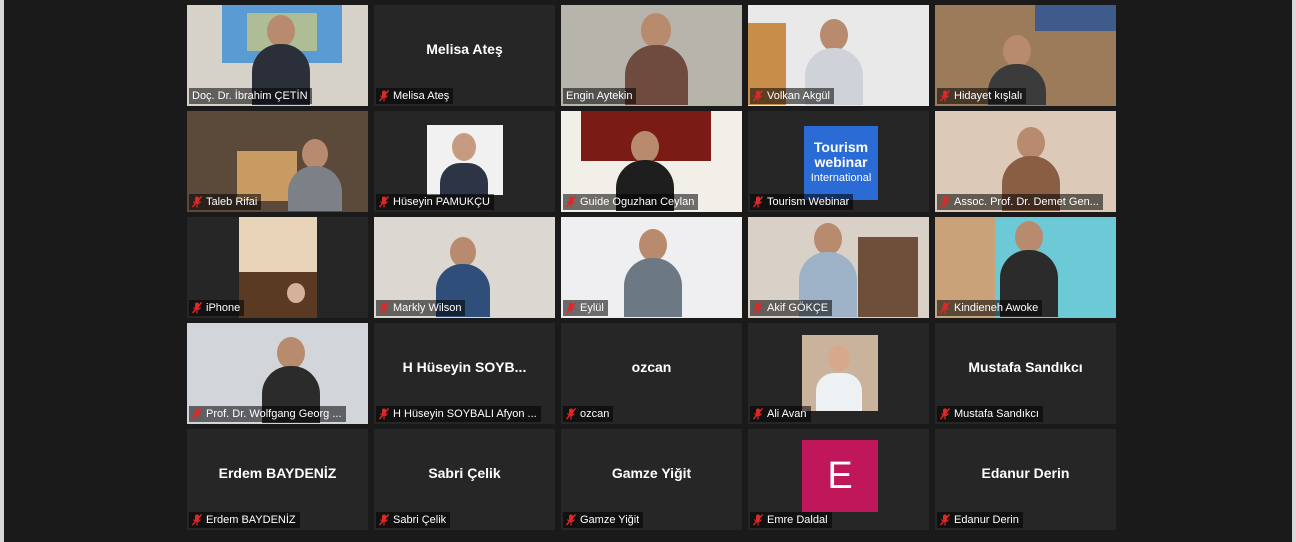 The height and width of the screenshot is (542, 1296). I want to click on participant-tile: Ali Avan, so click(838, 373).